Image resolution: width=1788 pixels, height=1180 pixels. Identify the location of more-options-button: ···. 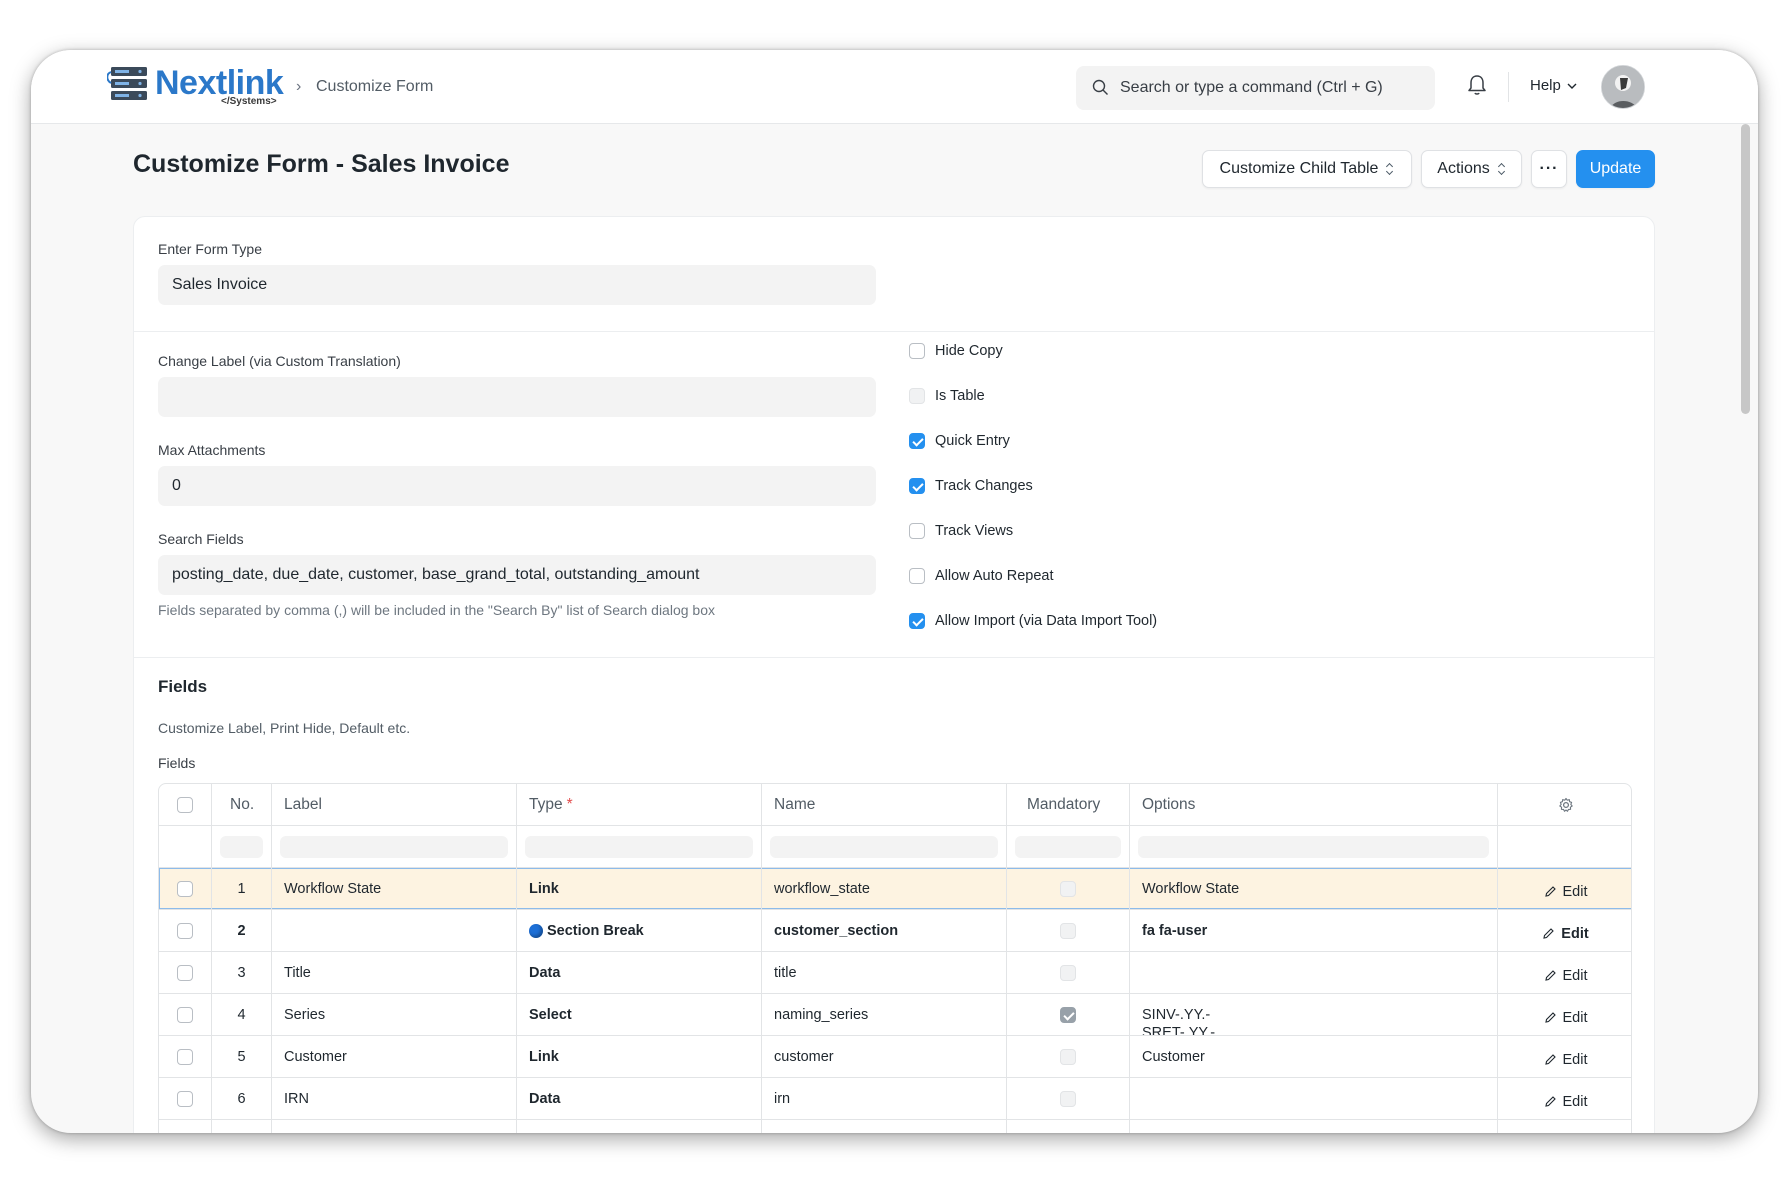
(1549, 169).